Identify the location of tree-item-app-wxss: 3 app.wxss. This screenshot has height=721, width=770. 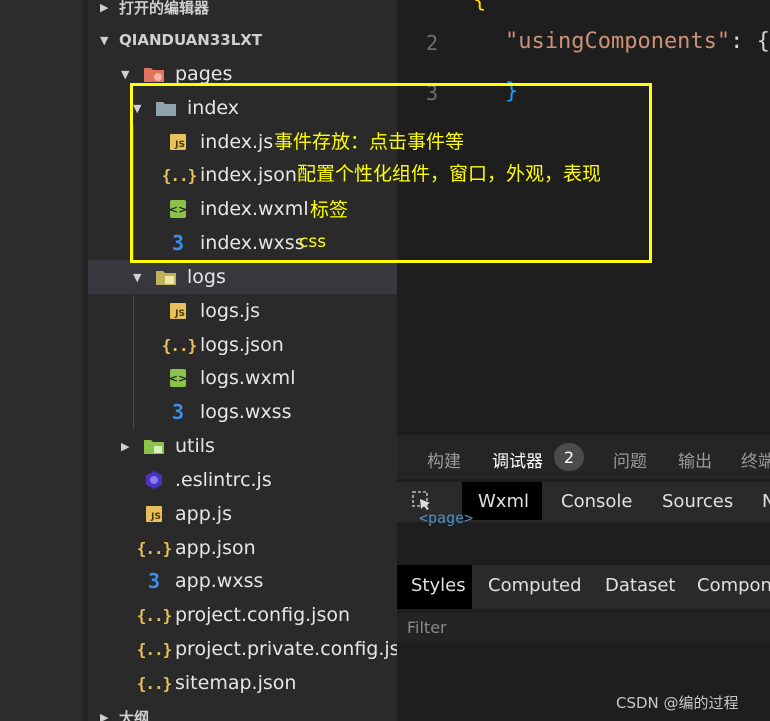
(242, 581).